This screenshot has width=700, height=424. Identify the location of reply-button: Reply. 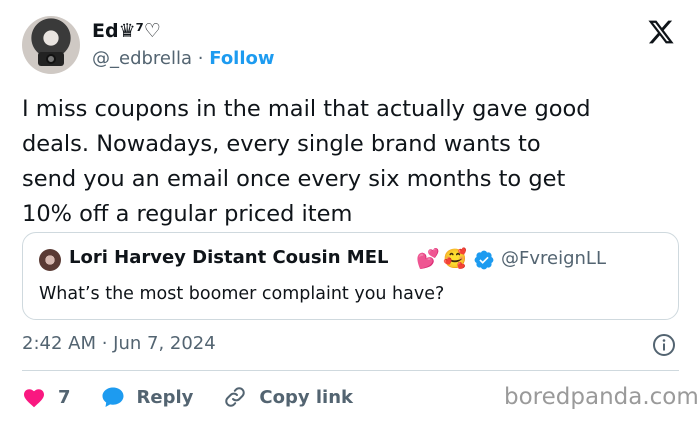
(147, 397).